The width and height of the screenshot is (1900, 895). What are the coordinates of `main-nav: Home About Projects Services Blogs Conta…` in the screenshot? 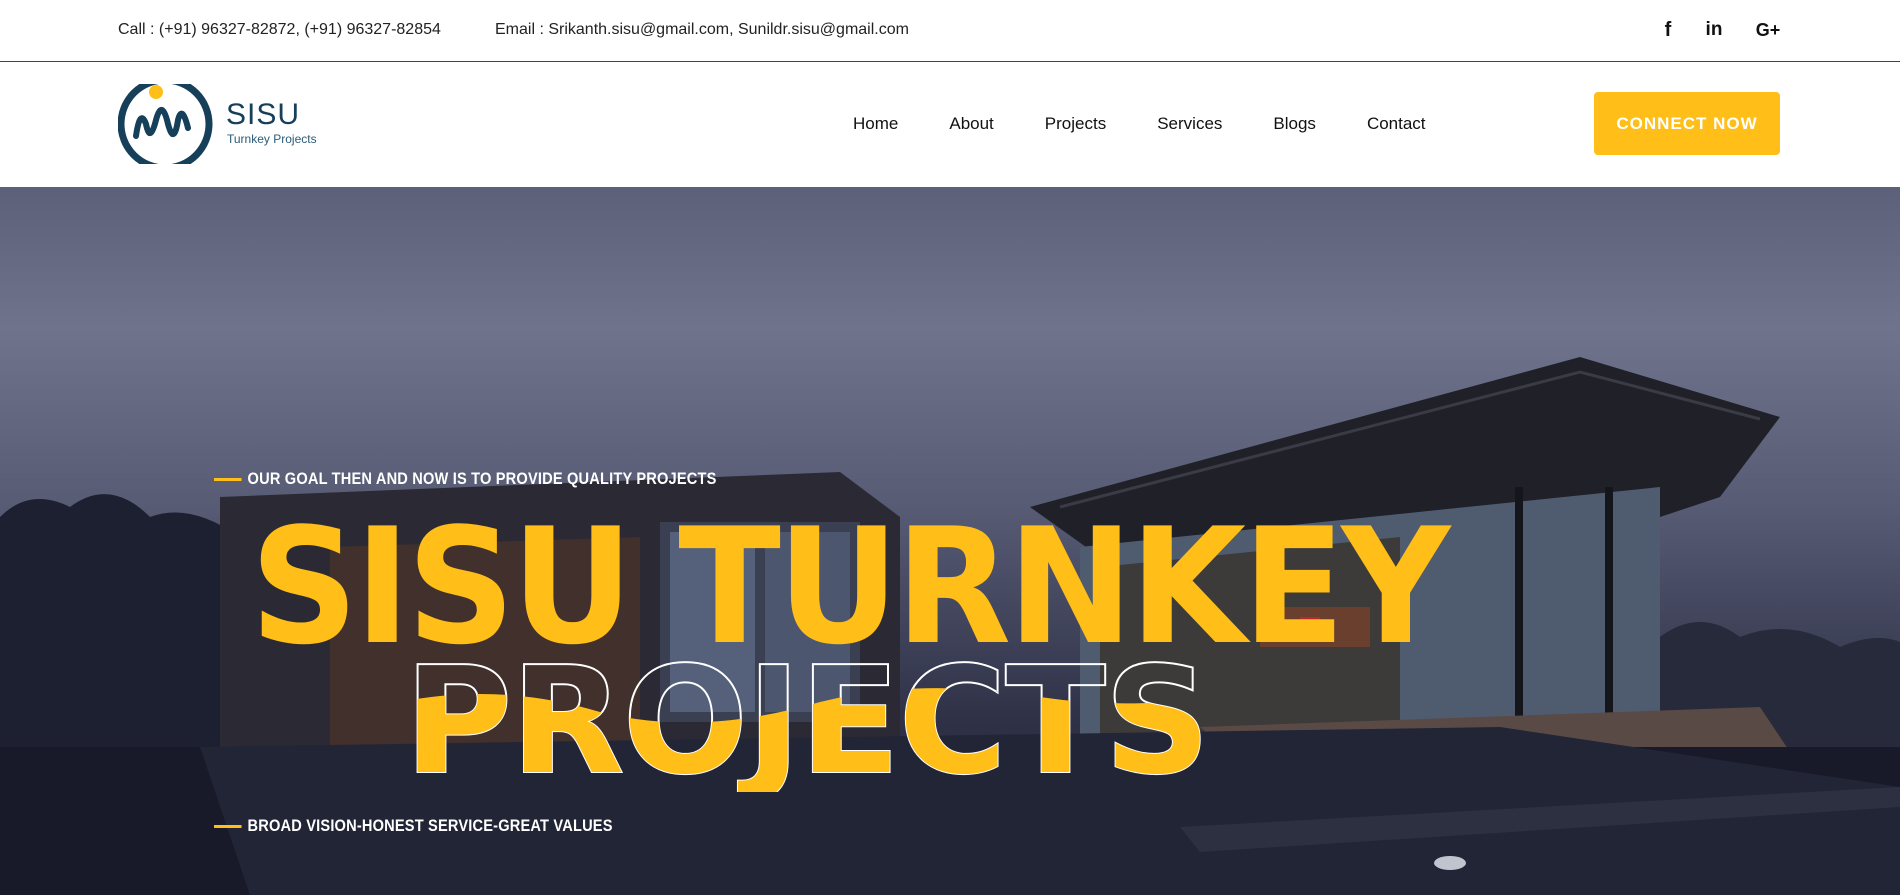 It's located at (1165, 124).